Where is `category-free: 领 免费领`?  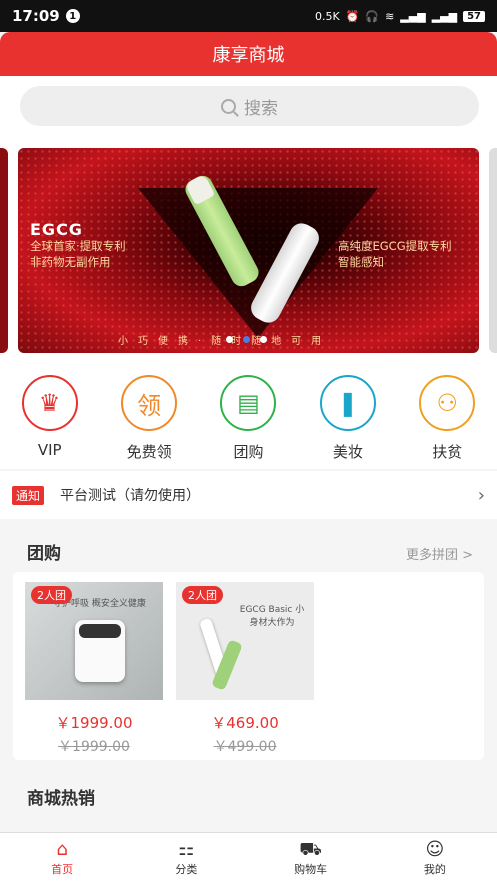
category-free: 领 免费领 is located at coordinates (148, 416).